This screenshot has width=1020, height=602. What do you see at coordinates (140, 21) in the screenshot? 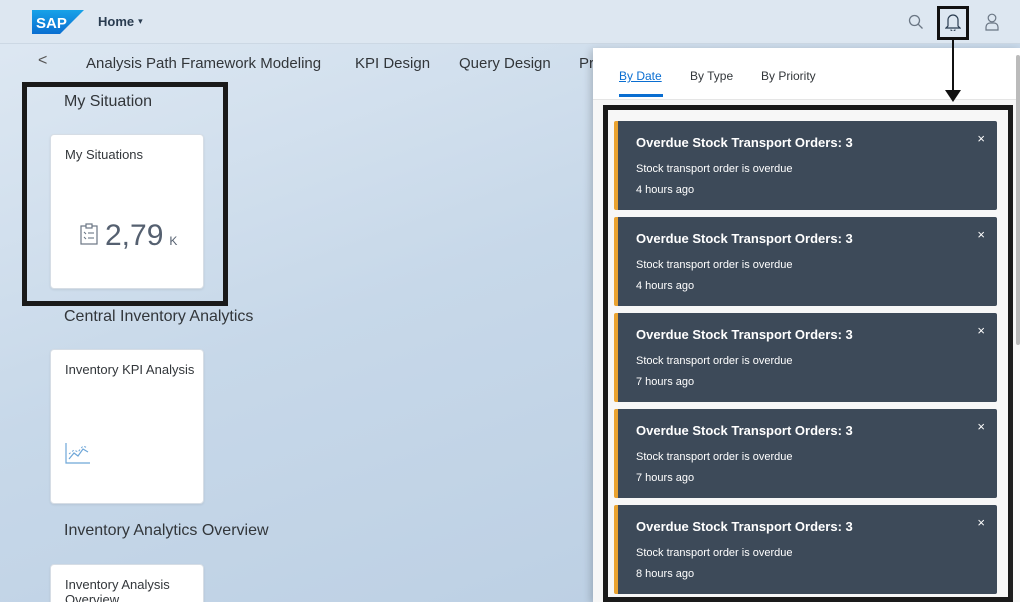
I see `chevron-down-icon: ▾` at bounding box center [140, 21].